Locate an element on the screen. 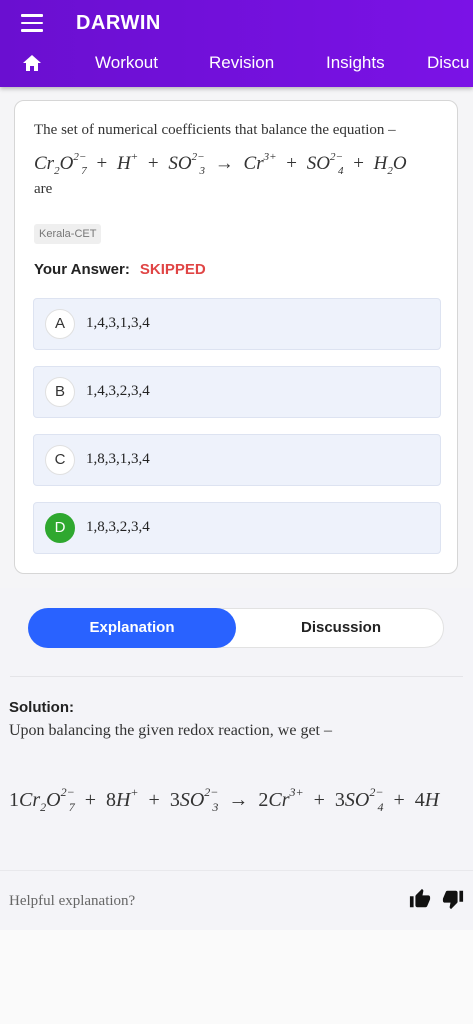 The width and height of the screenshot is (473, 1024). explanation-discussion-toggle: Explanation Discussion is located at coordinates (236, 628).